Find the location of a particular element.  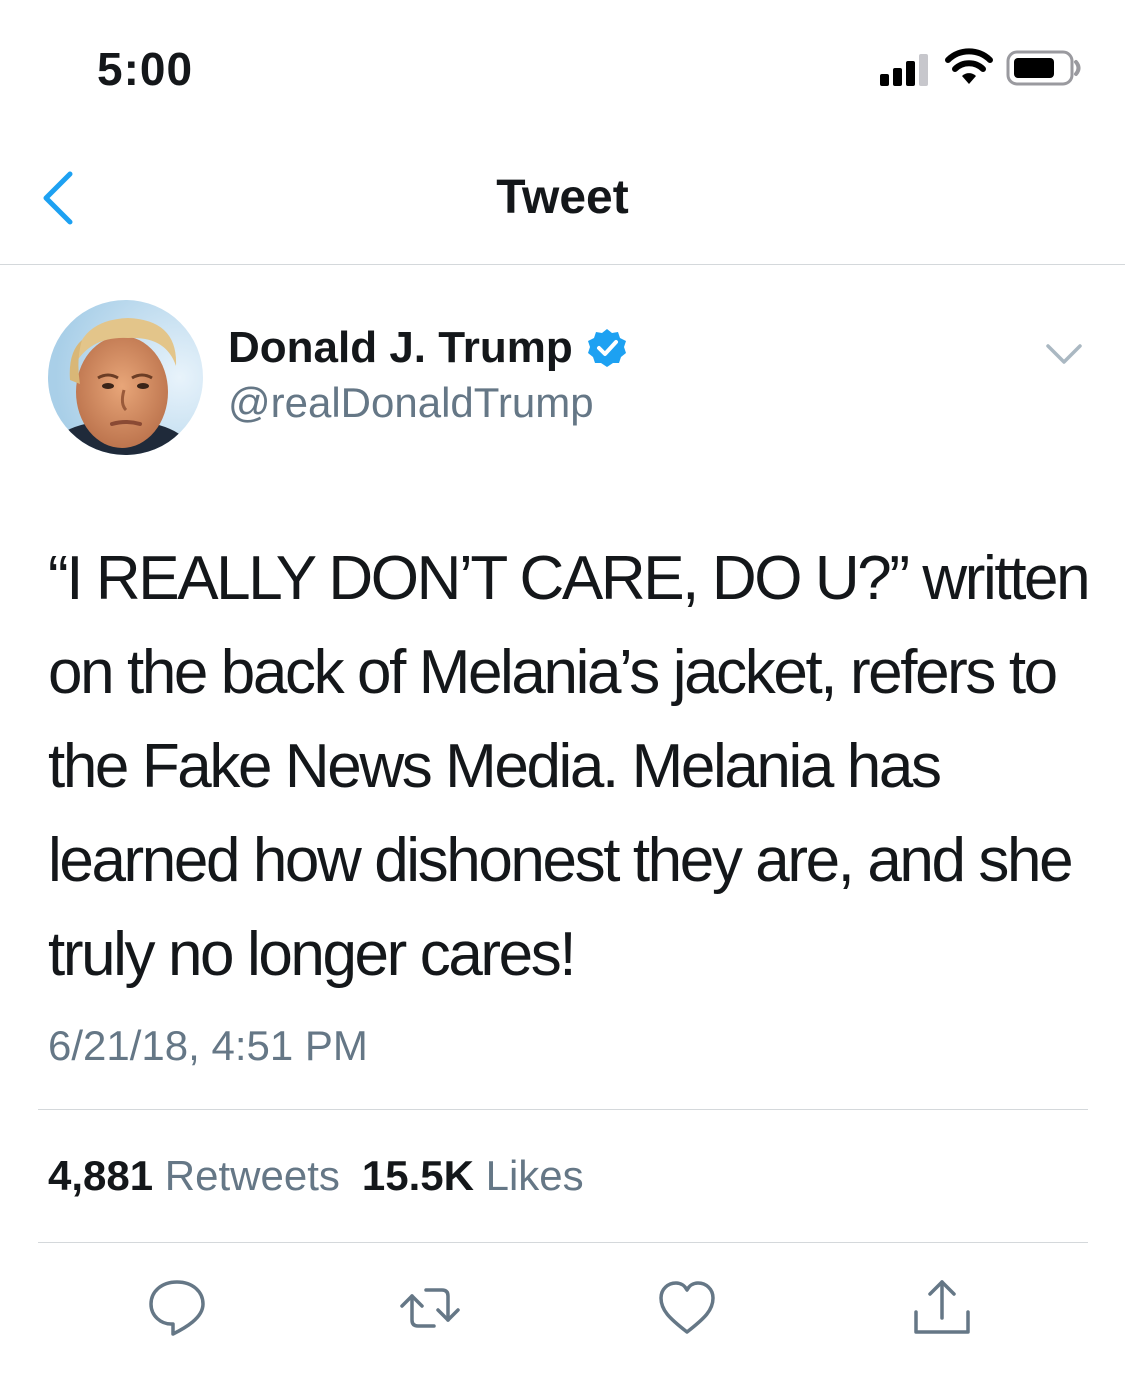

retweets-count: 4,881 is located at coordinates (101, 1175).